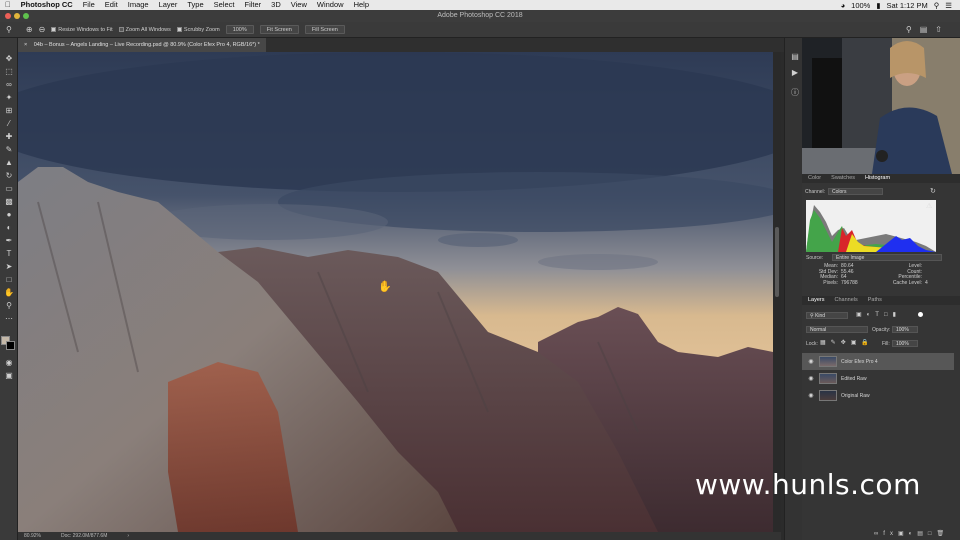 The height and width of the screenshot is (540, 960). I want to click on history-panel-icon: ▤, so click(795, 57).